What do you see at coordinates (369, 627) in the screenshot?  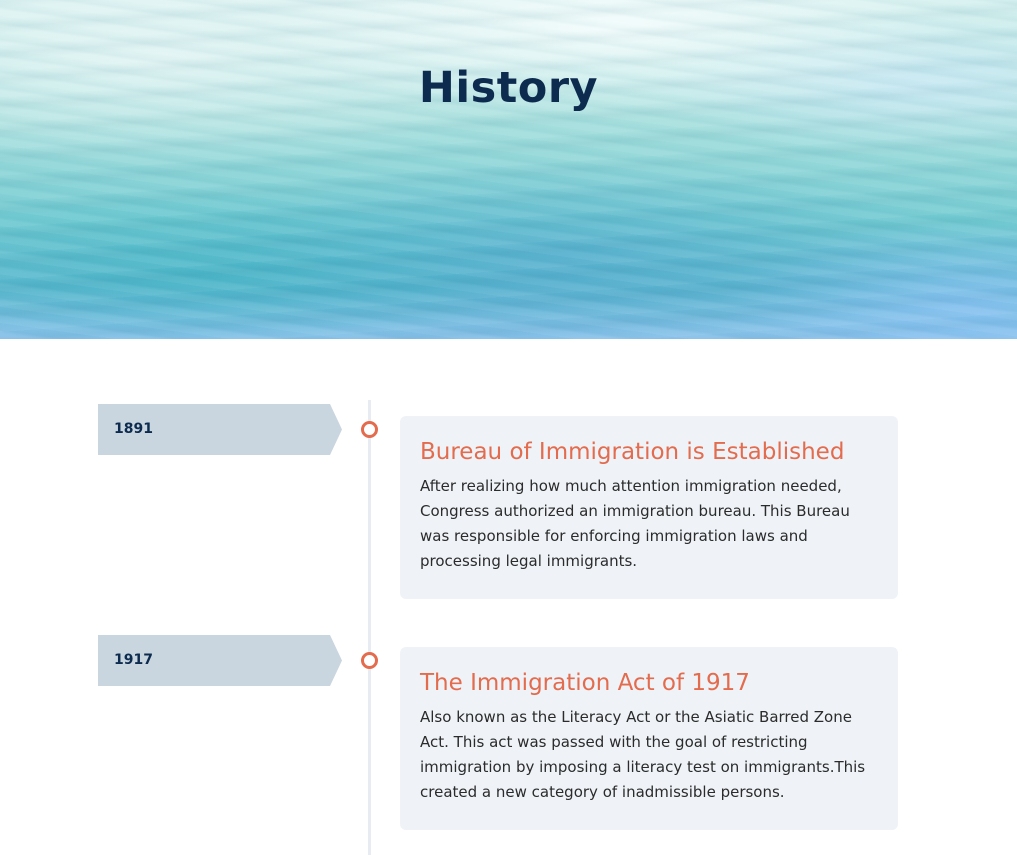 I see `timeline-vertical-line` at bounding box center [369, 627].